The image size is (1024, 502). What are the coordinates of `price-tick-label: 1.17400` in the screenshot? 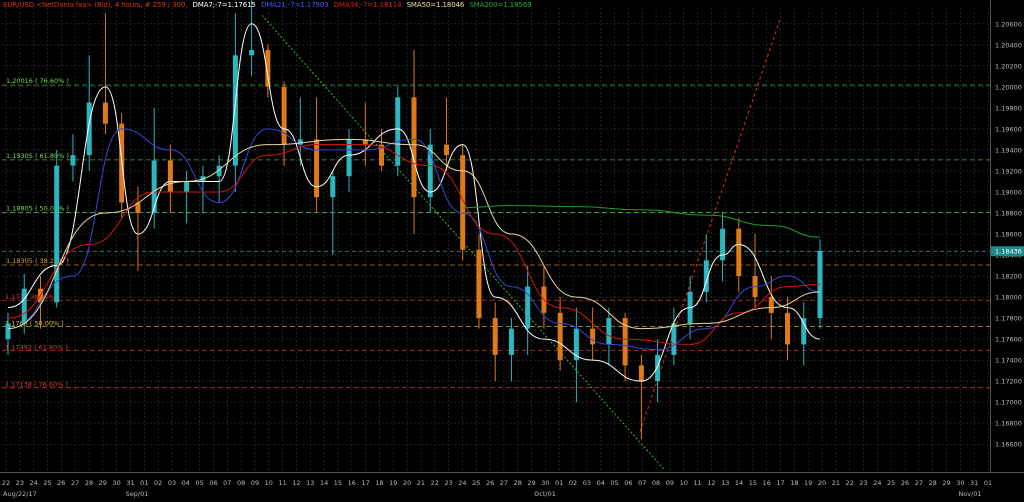 It's located at (1008, 361).